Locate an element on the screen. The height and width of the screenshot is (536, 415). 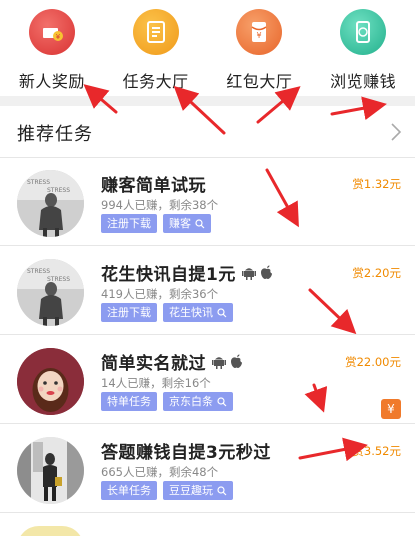
task-meta: 419人已赚，剩余36个 is located at coordinates (160, 294).